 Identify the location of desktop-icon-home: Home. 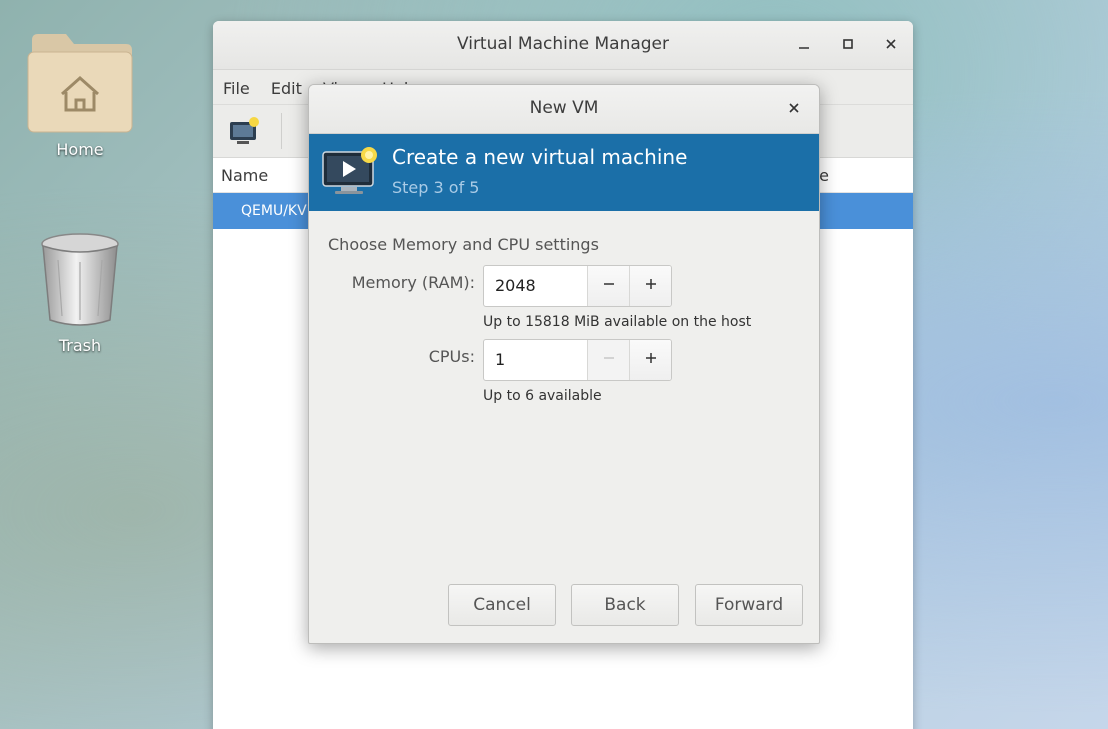
(80, 94).